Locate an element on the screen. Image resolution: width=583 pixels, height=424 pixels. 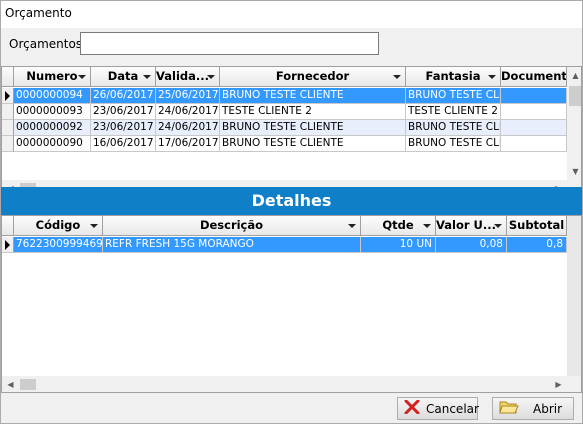
search-input is located at coordinates (229, 43).